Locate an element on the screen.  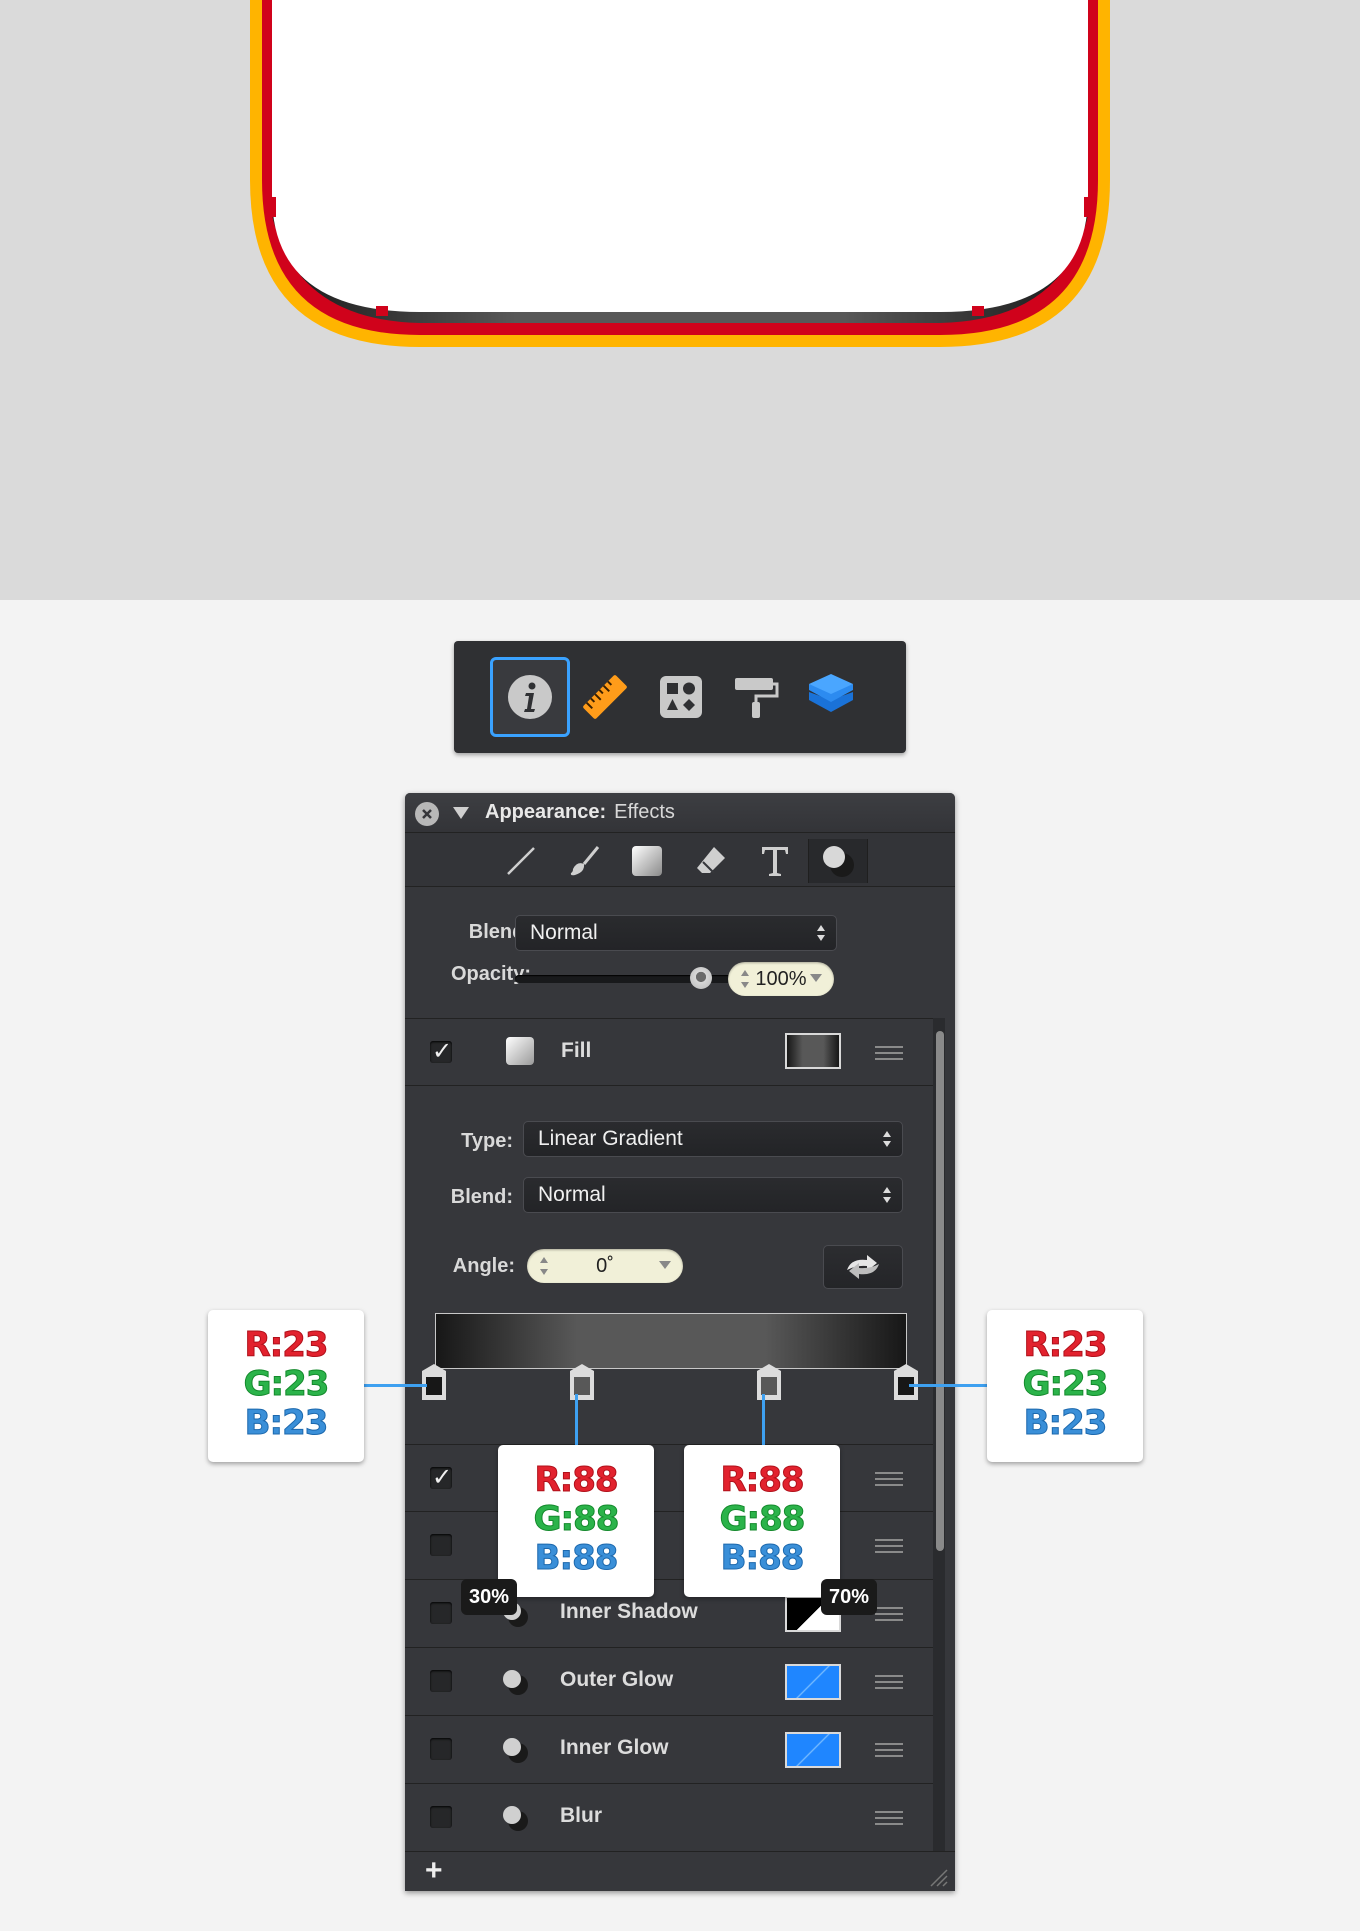
inner-glow-row: Inner Glow is located at coordinates (669, 1750).